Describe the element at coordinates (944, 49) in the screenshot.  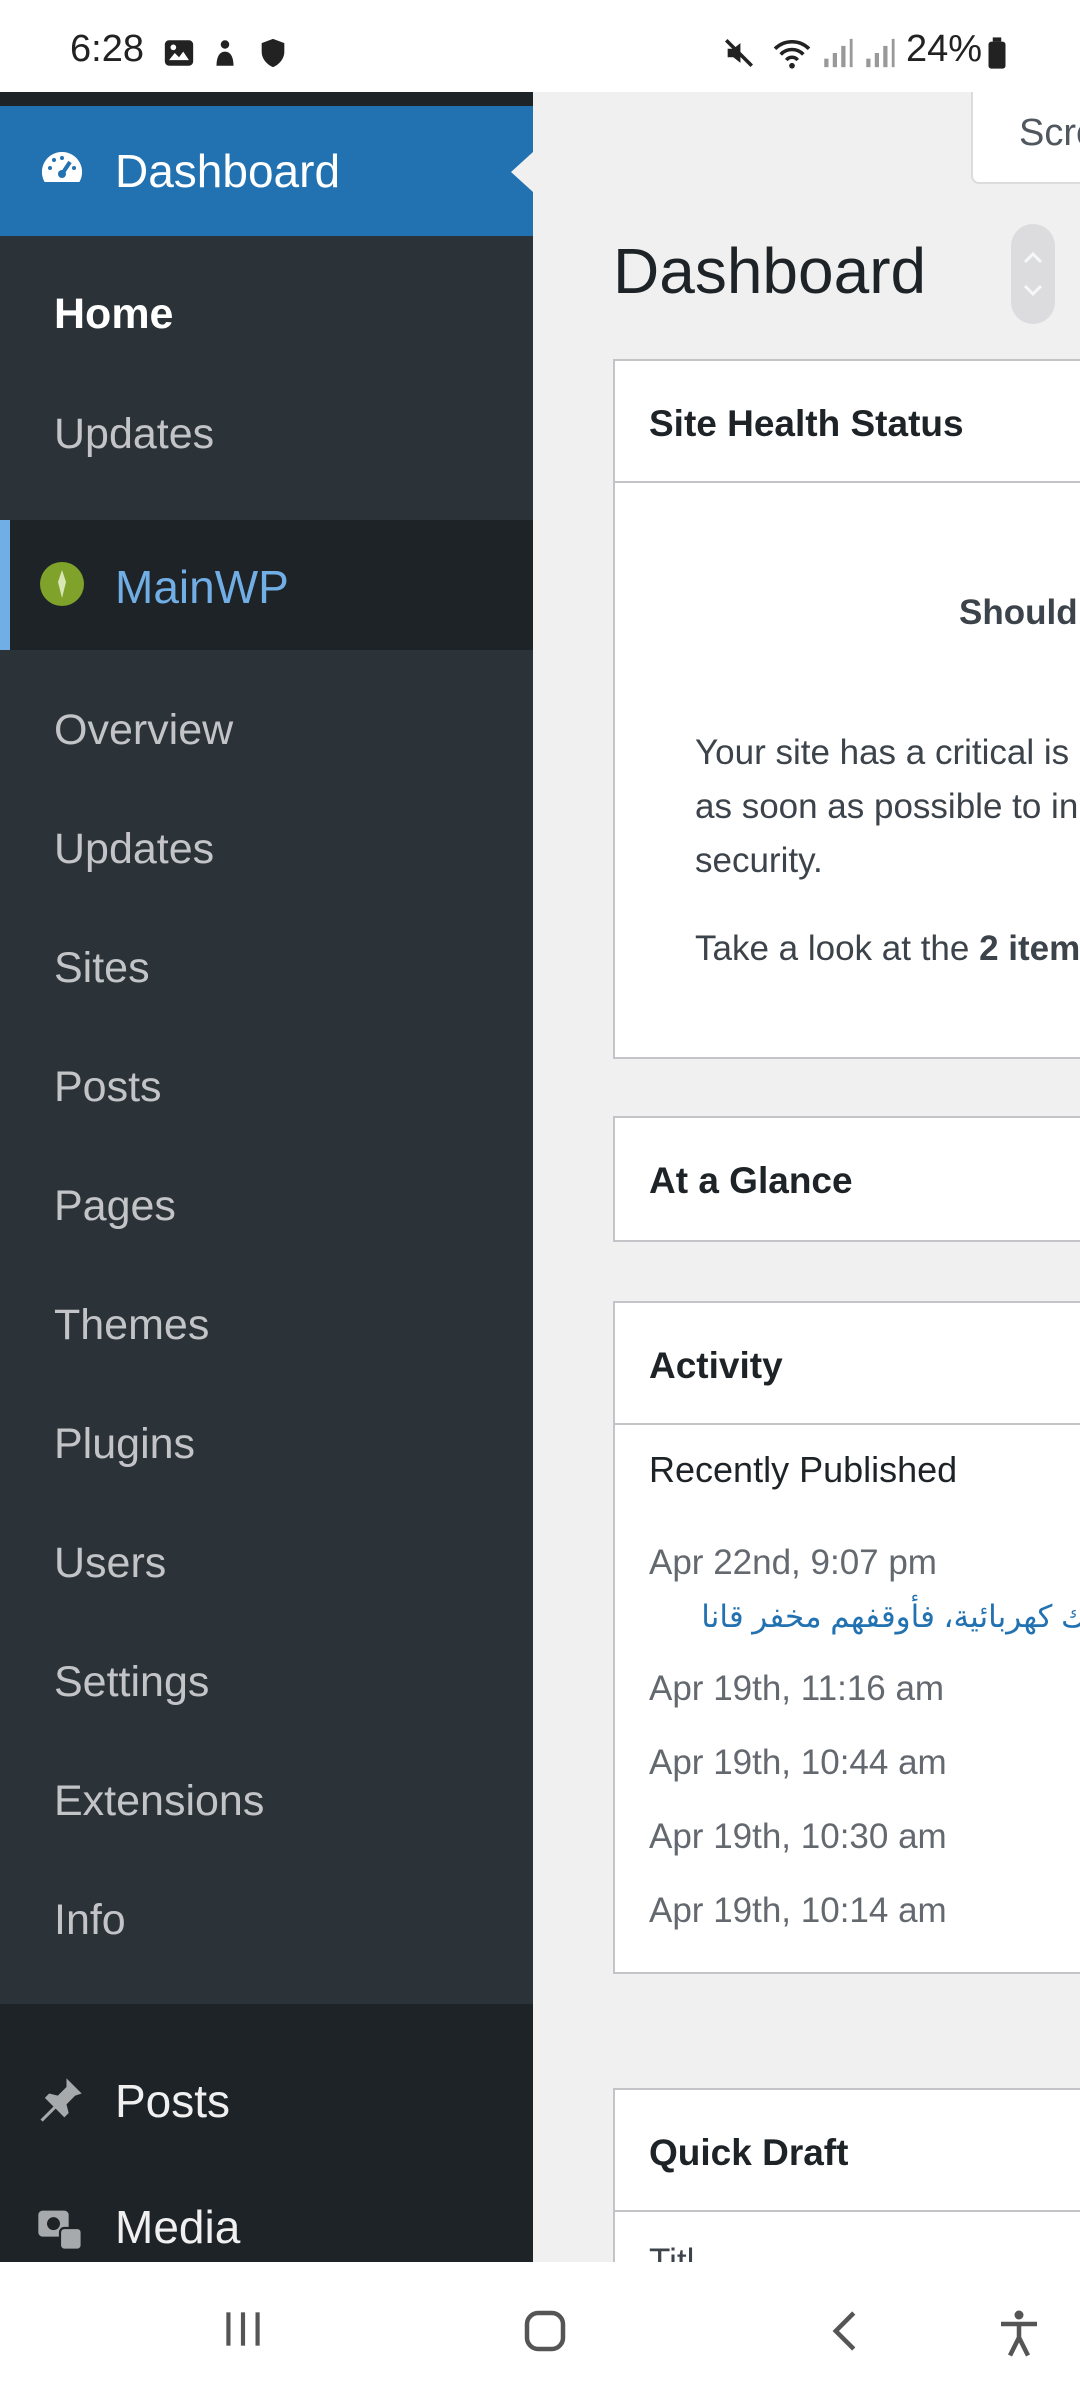
I see `battery-percent: 24%` at that location.